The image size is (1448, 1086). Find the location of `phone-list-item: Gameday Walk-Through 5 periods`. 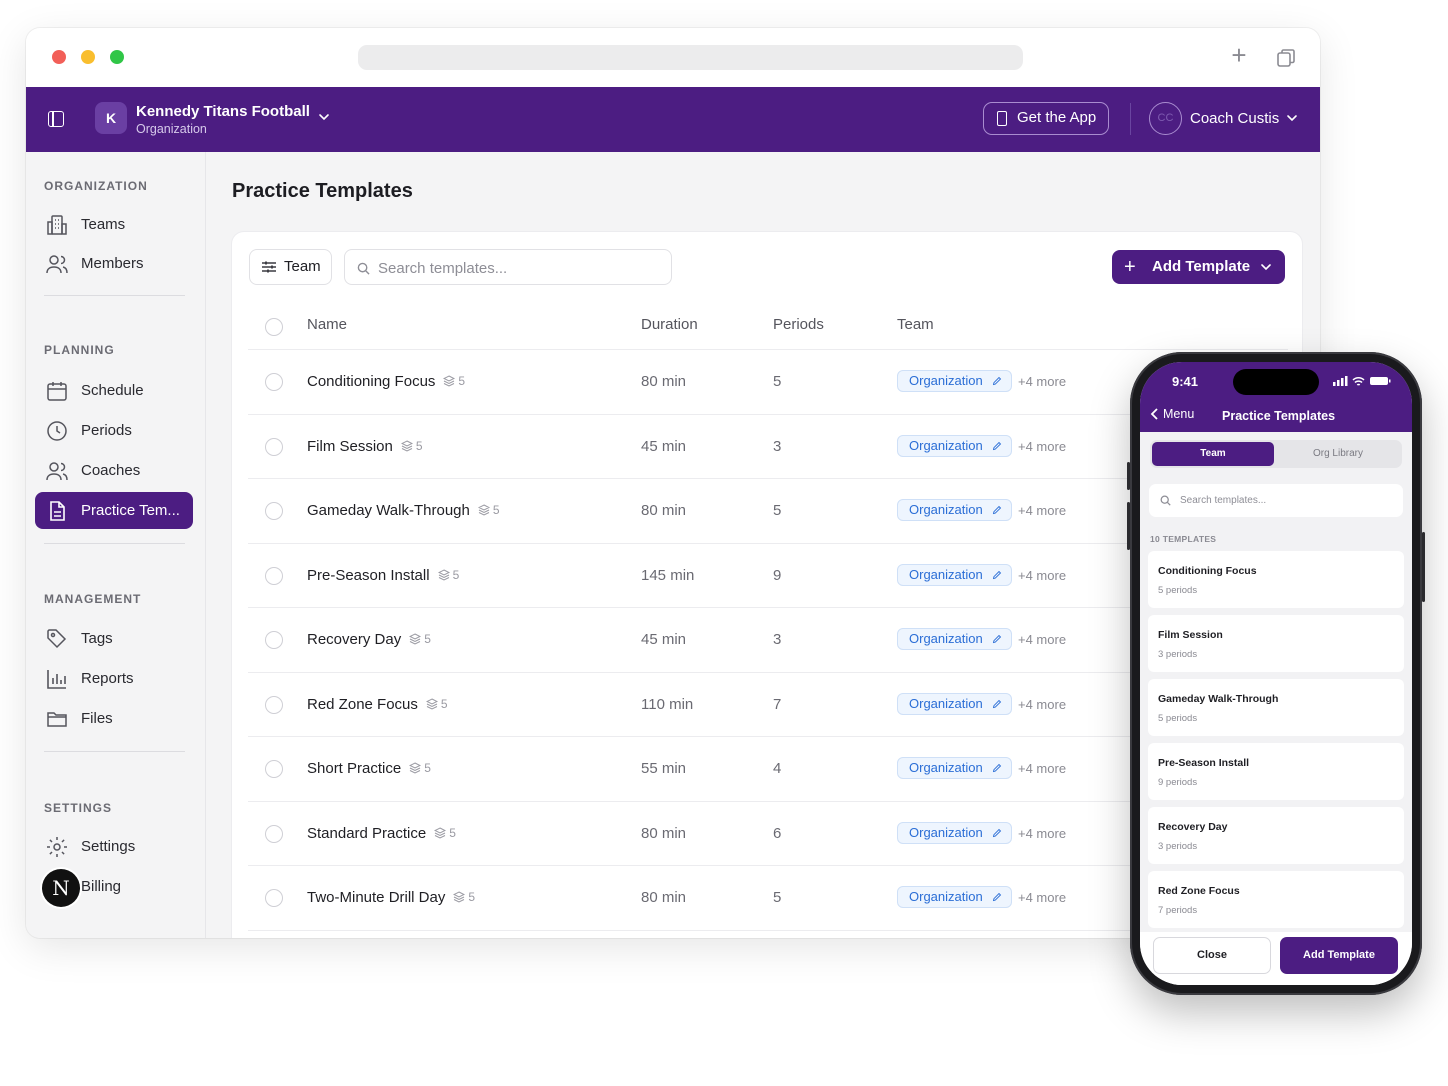

phone-list-item: Gameday Walk-Through 5 periods is located at coordinates (1276, 707).